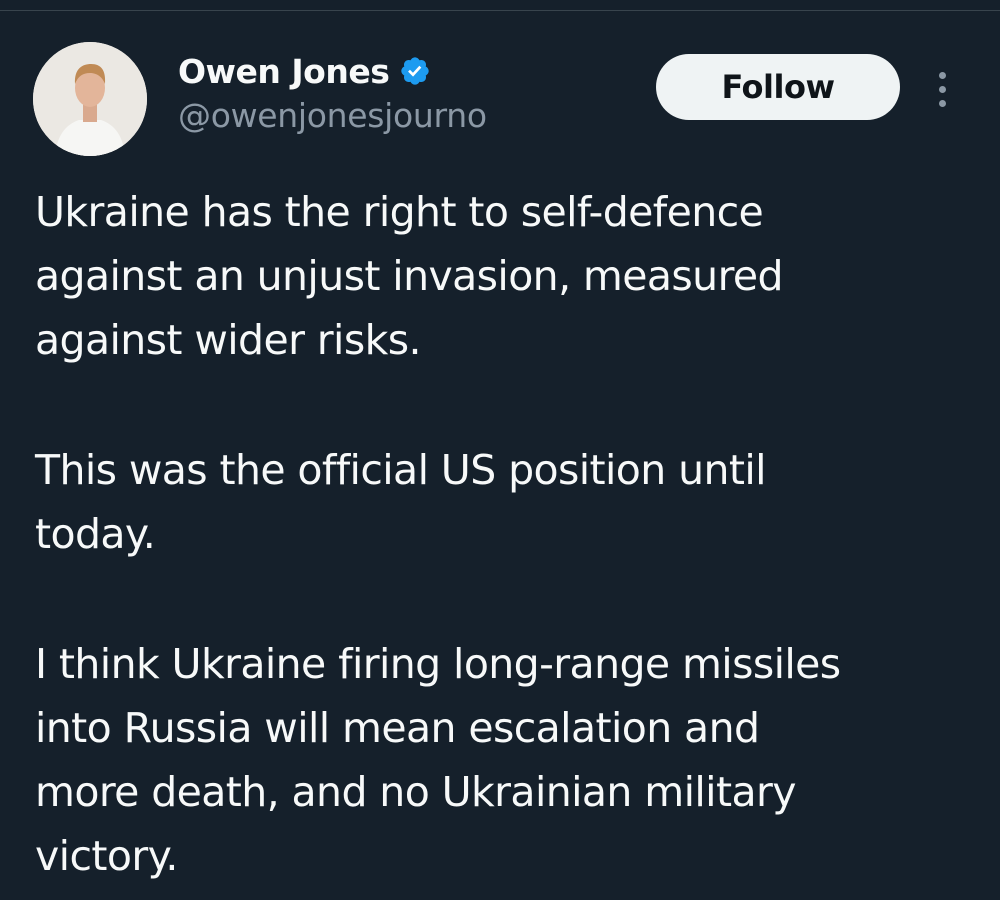  I want to click on author-display-name: Owen Jones, so click(284, 71).